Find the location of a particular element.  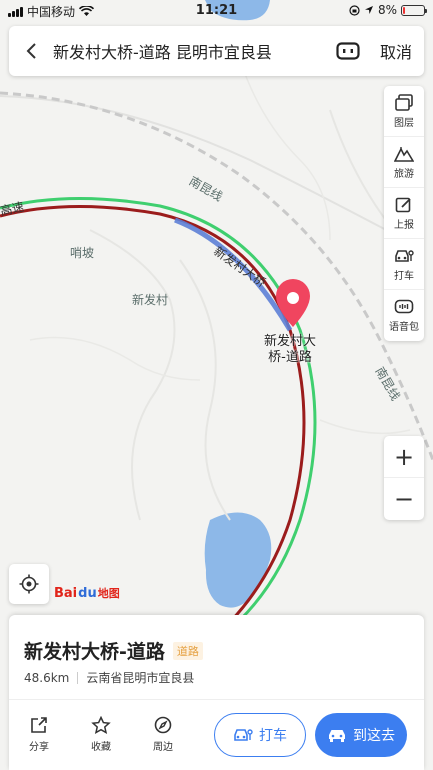

go-here-button: 到这去 is located at coordinates (361, 735).